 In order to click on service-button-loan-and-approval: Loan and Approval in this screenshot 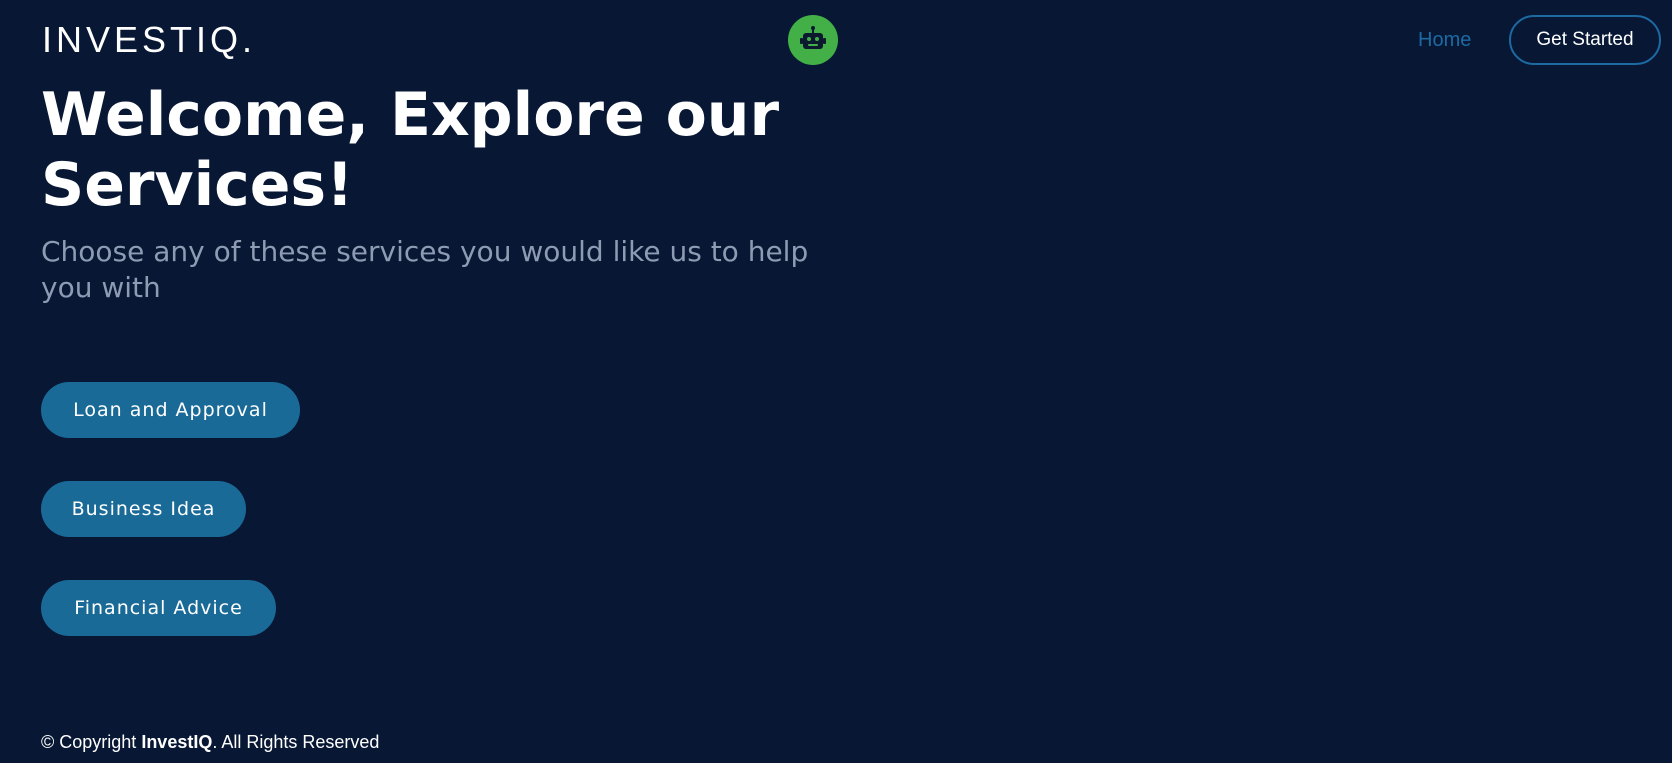, I will do `click(170, 410)`.